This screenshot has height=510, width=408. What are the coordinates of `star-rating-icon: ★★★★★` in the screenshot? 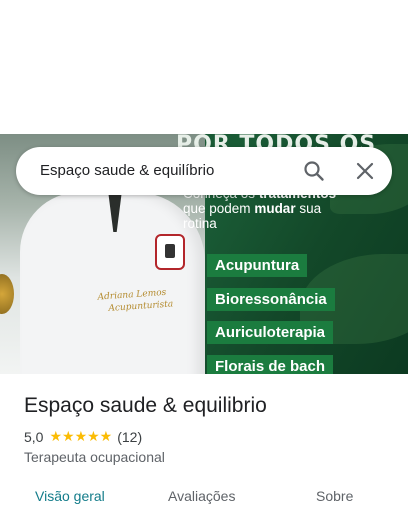 It's located at (81, 436).